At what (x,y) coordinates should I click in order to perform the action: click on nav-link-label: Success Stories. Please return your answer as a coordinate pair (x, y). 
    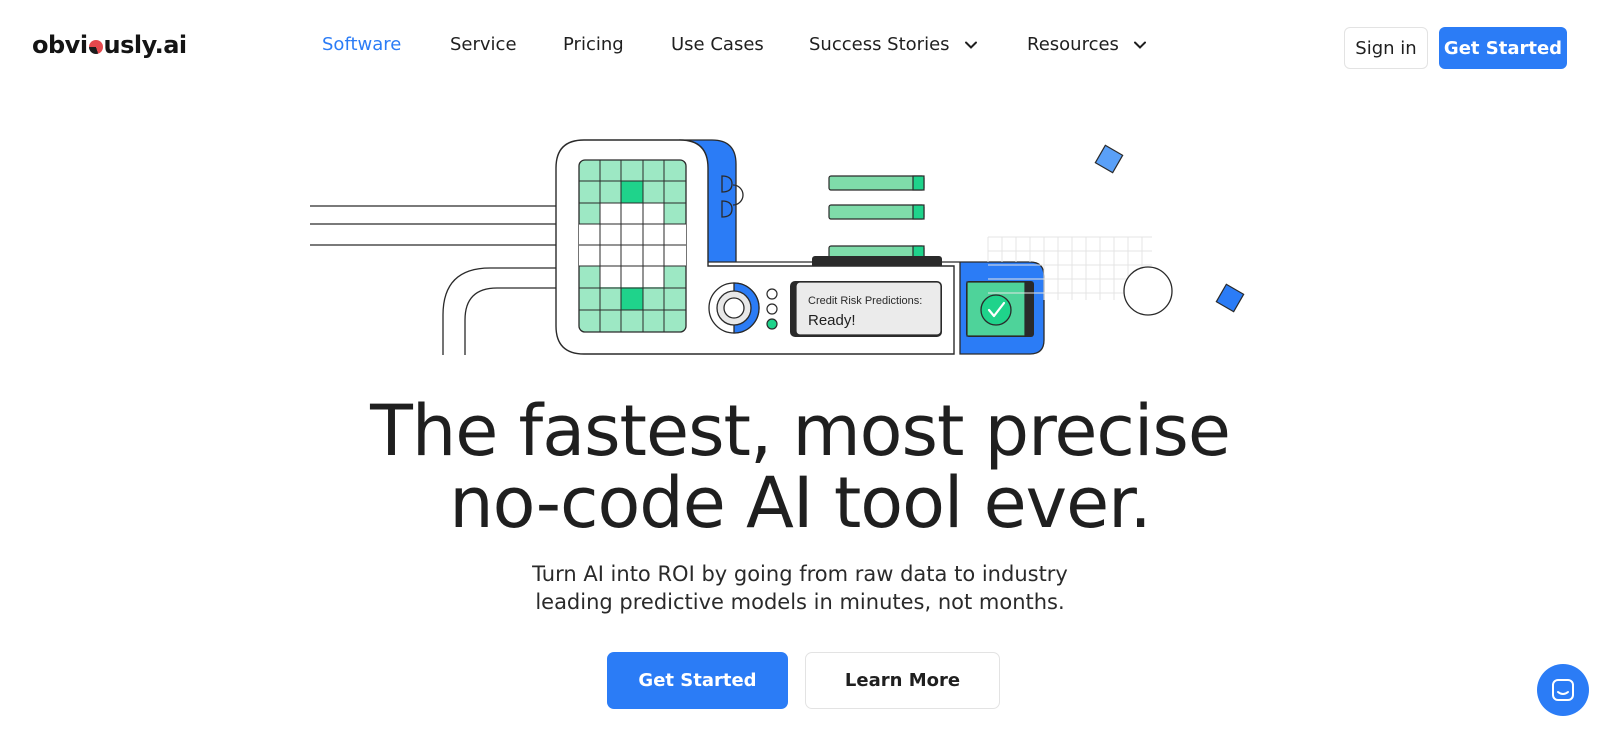
    Looking at the image, I should click on (879, 44).